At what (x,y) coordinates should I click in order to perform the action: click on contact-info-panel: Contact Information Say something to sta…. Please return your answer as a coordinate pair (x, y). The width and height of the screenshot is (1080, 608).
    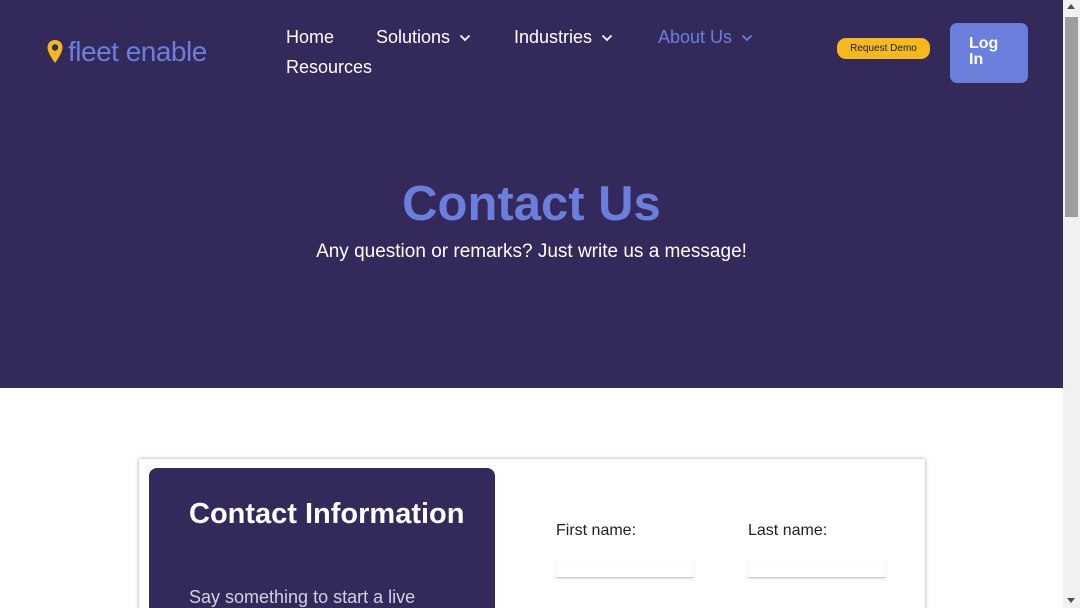
    Looking at the image, I should click on (322, 538).